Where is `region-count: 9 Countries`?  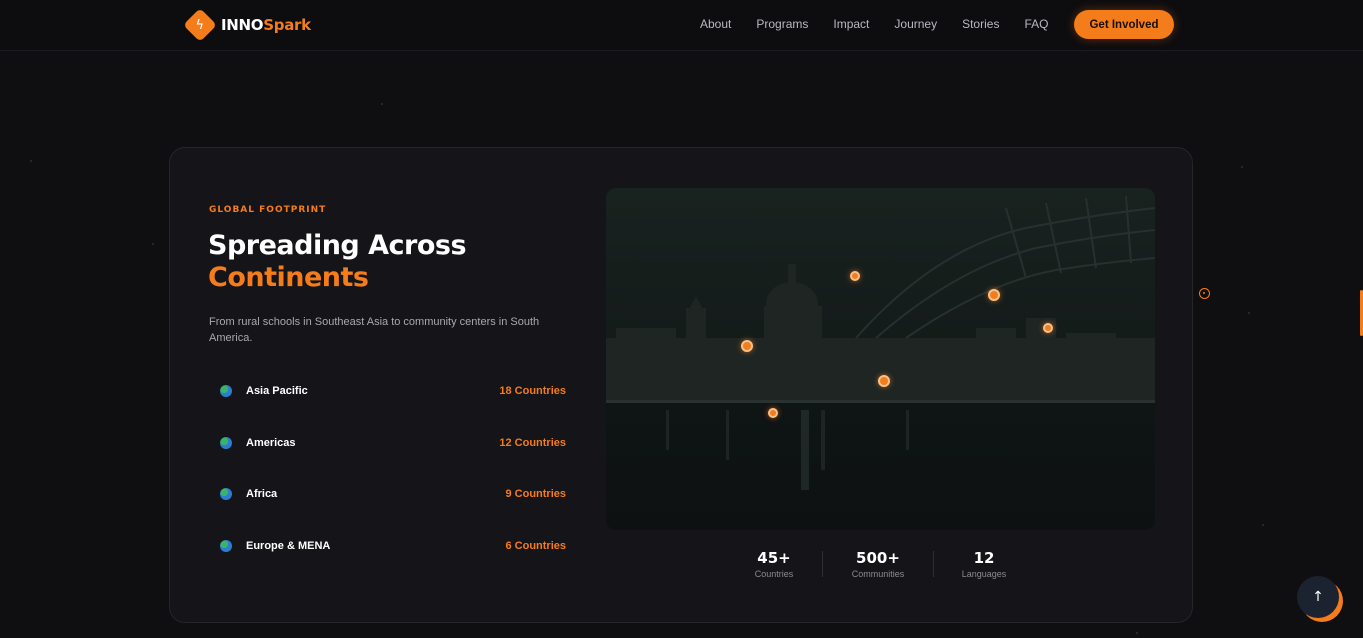 region-count: 9 Countries is located at coordinates (535, 494).